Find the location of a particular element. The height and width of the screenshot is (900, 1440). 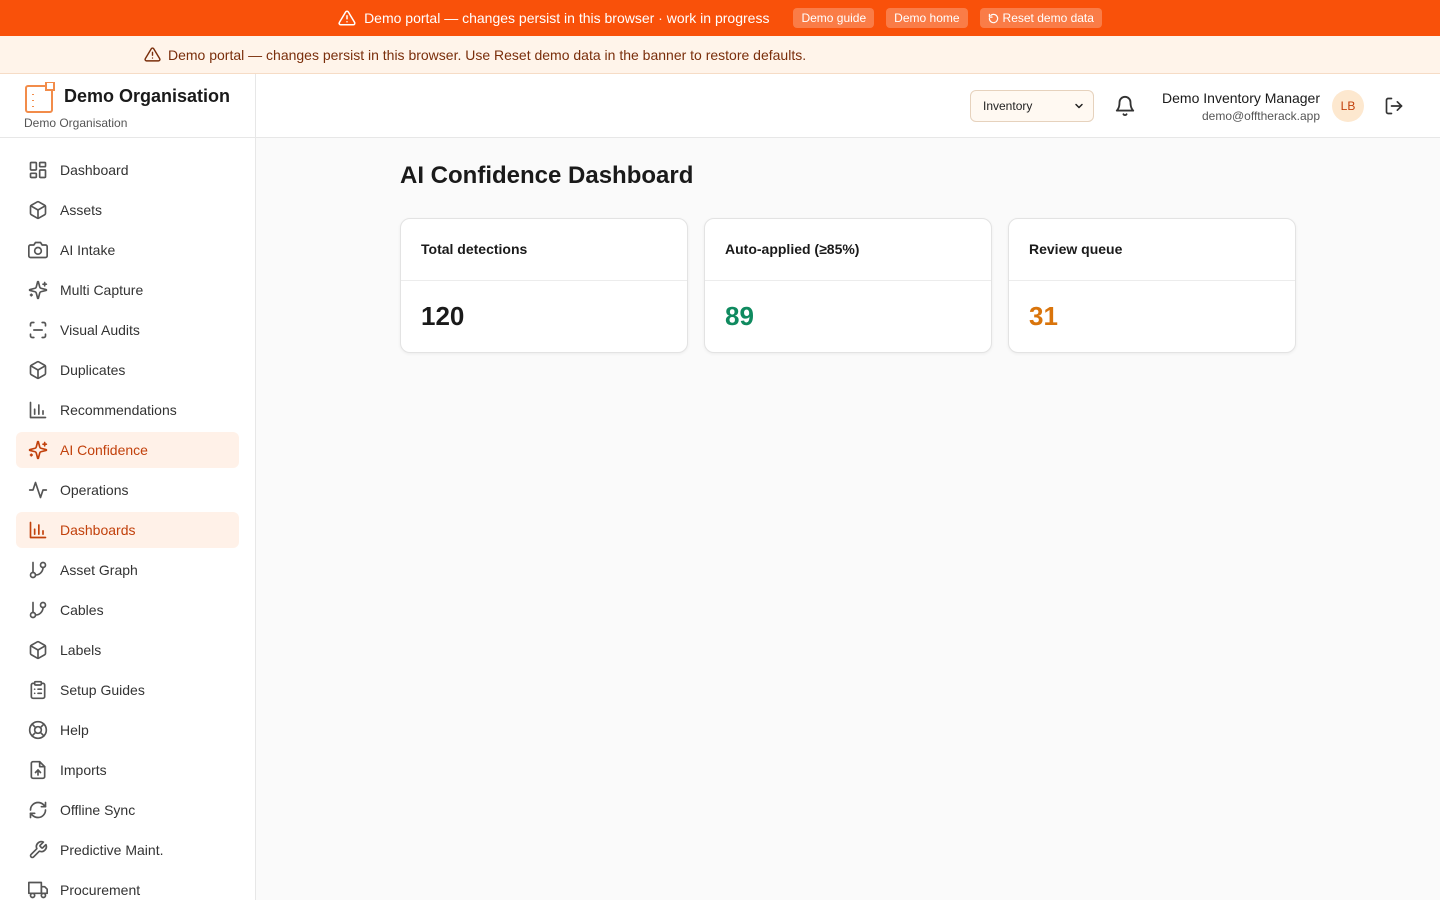

sidebar-item-label: Operations is located at coordinates (94, 490).